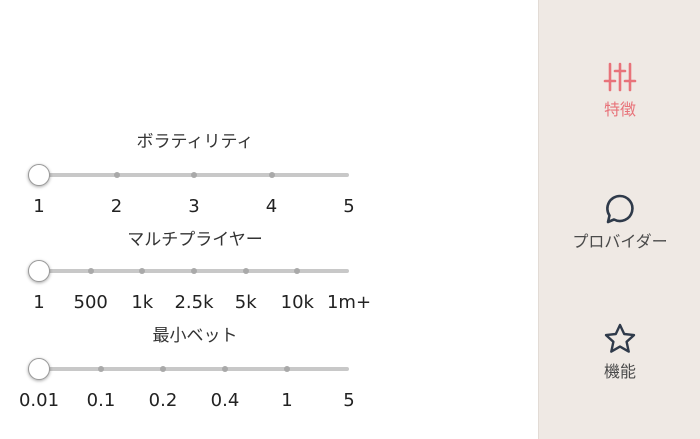 The width and height of the screenshot is (700, 439). What do you see at coordinates (349, 400) in the screenshot?
I see `min-bet-label: 5` at bounding box center [349, 400].